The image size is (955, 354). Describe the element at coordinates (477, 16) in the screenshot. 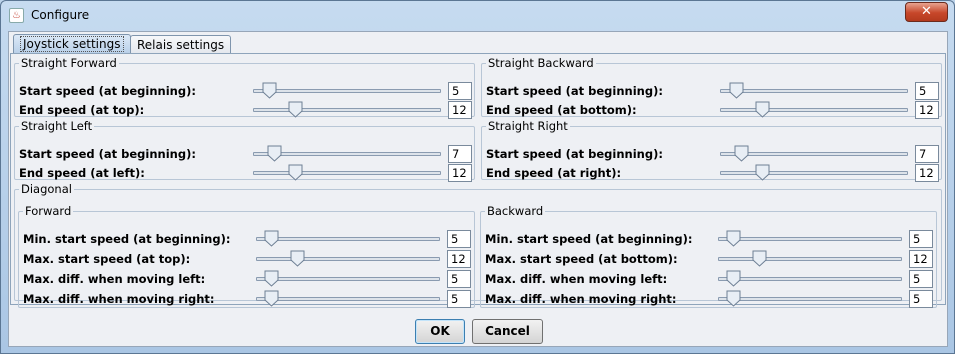

I see `title-bar: ♨ Configure ✕` at that location.